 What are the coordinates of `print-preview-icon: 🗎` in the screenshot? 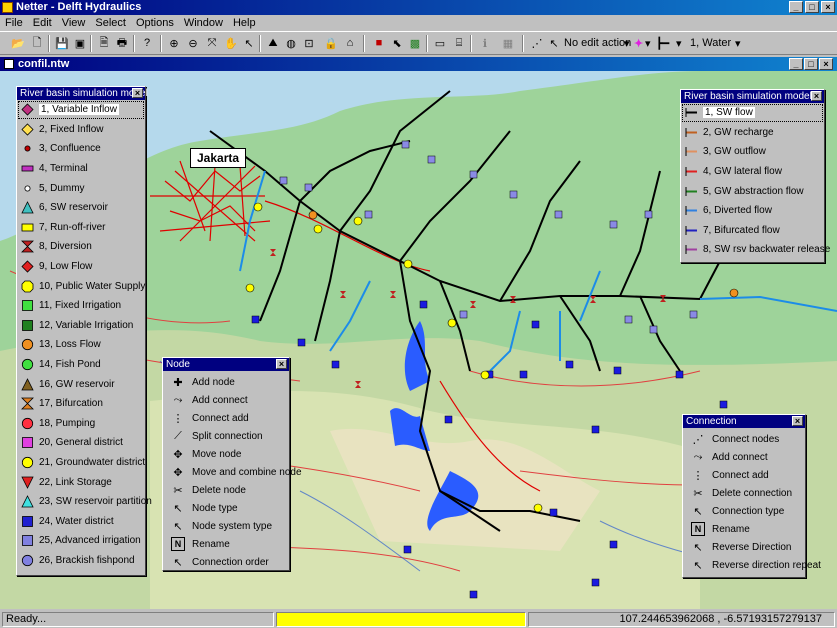 It's located at (104, 43).